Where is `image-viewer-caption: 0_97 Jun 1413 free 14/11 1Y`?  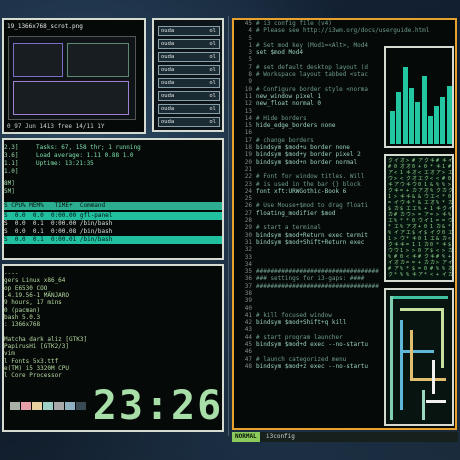 image-viewer-caption: 0_97 Jun 1413 free 14/11 1Y is located at coordinates (56, 126).